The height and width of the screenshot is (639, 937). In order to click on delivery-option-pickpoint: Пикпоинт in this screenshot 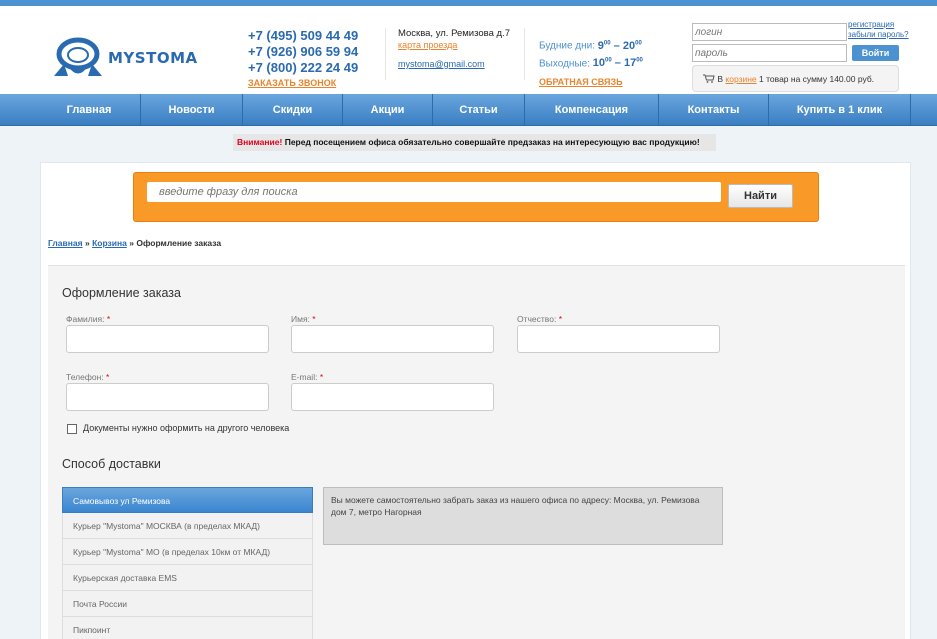, I will do `click(187, 628)`.